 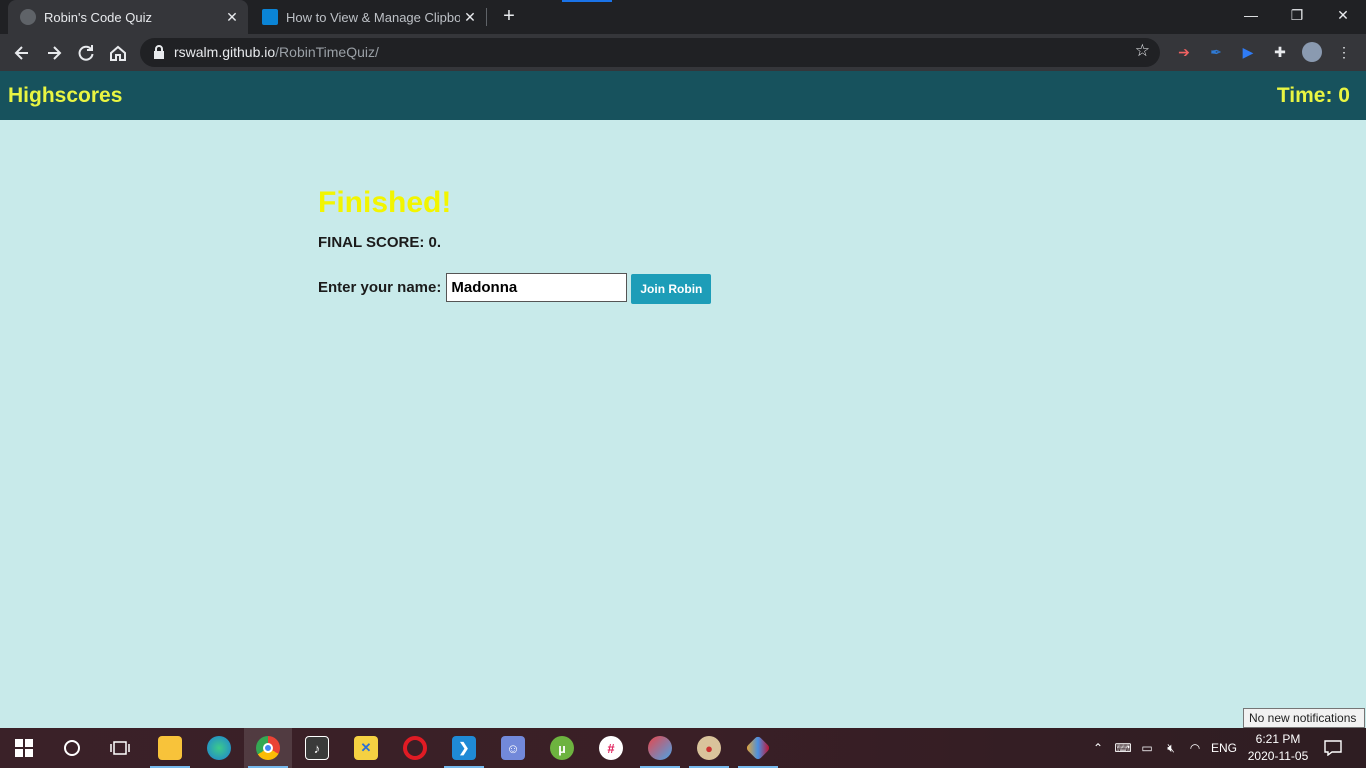 I want to click on join-robin-button: Join Robin, so click(x=671, y=289).